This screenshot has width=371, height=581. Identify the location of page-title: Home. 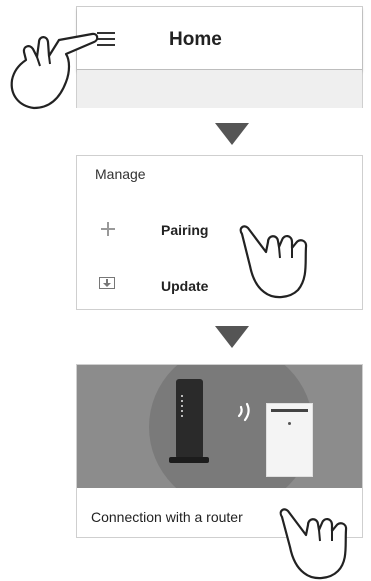
(195, 39).